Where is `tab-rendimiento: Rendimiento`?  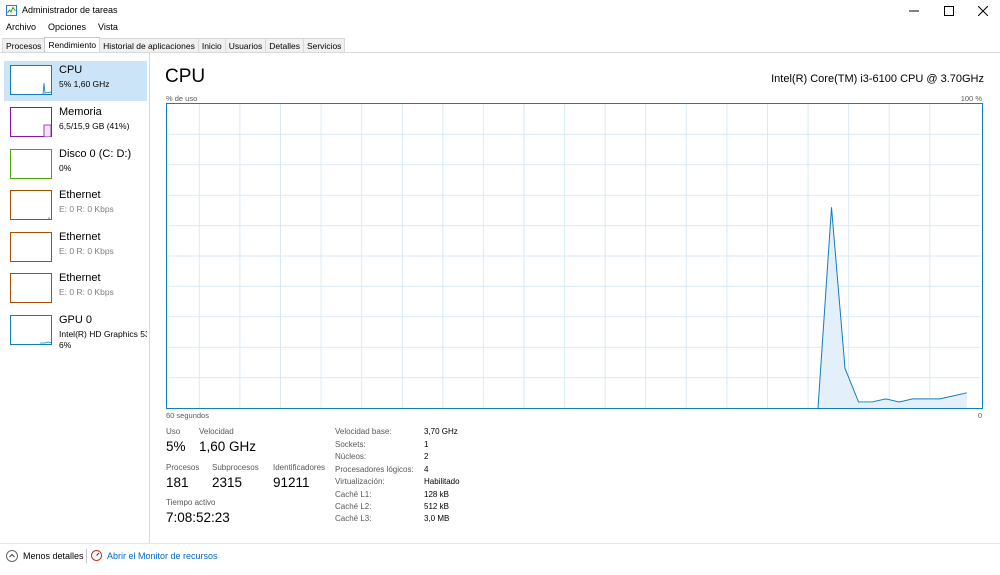 tab-rendimiento: Rendimiento is located at coordinates (72, 44).